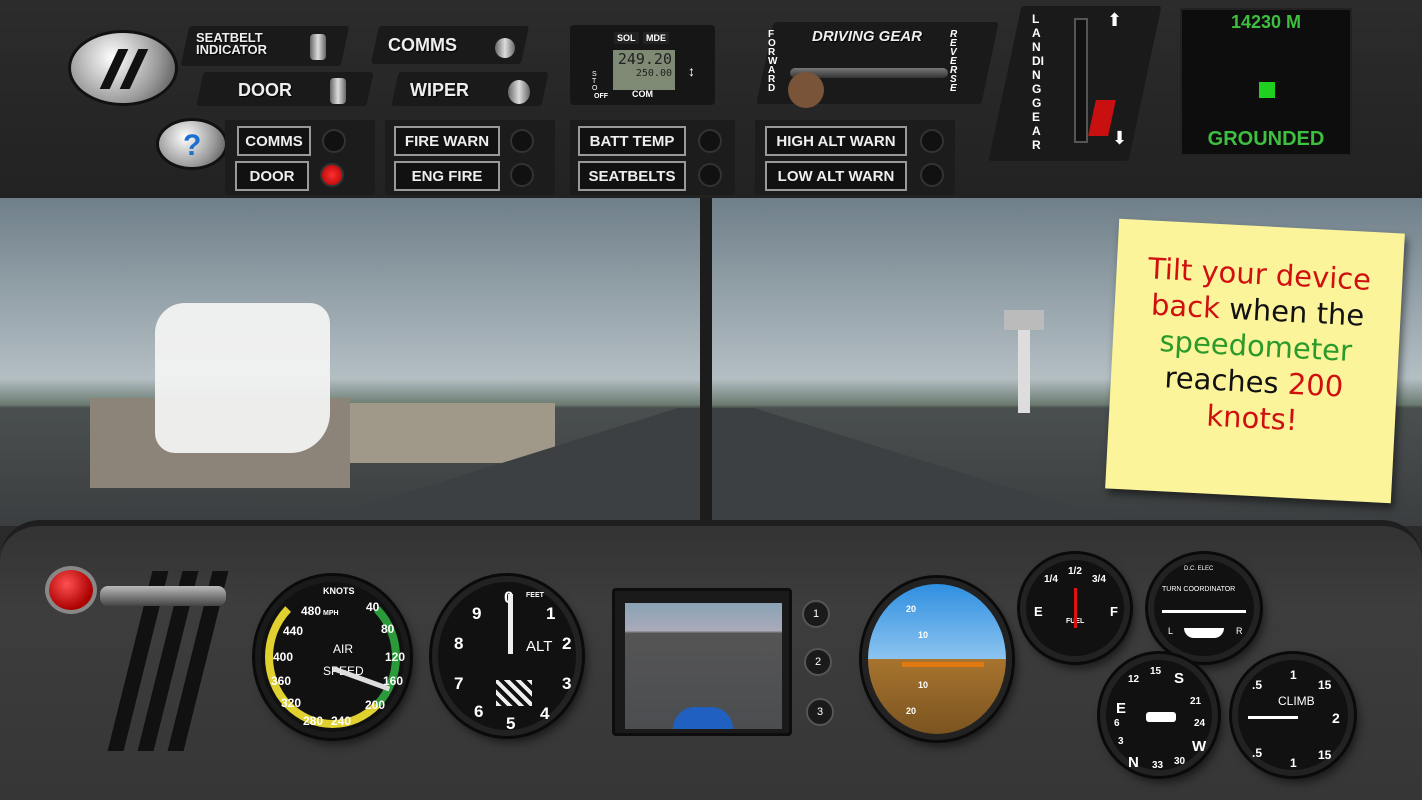 This screenshot has width=1422, height=800. Describe the element at coordinates (1199, 569) in the screenshot. I see `dc-elec-label: D.C. ELEC` at that location.